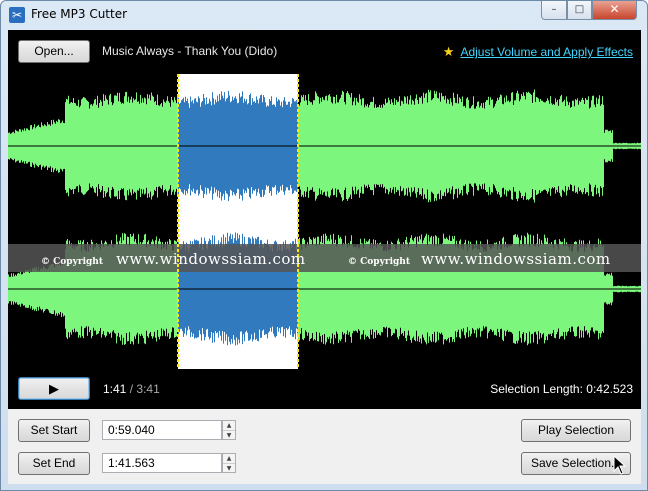  What do you see at coordinates (162, 463) in the screenshot?
I see `end-time-field: 1:41.563` at bounding box center [162, 463].